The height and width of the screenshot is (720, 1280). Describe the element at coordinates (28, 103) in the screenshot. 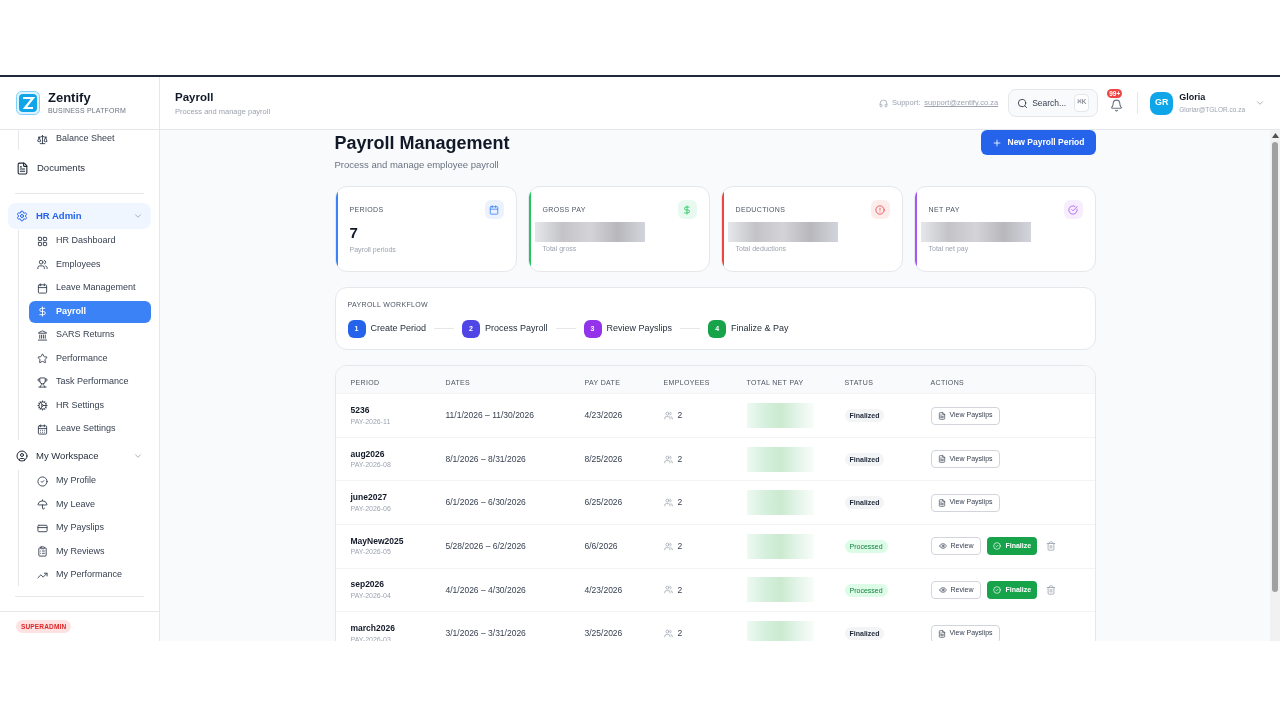

I see `logo-icon` at that location.